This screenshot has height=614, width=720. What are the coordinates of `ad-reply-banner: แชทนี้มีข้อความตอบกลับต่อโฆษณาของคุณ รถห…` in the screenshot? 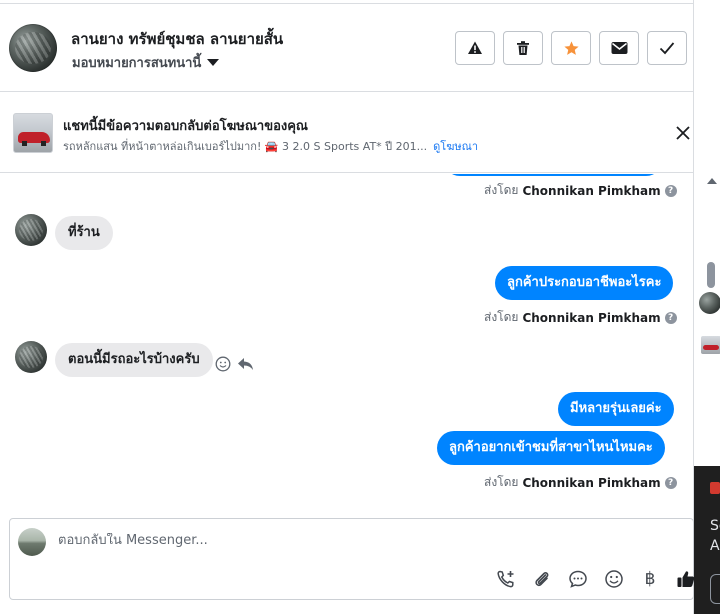 It's located at (347, 133).